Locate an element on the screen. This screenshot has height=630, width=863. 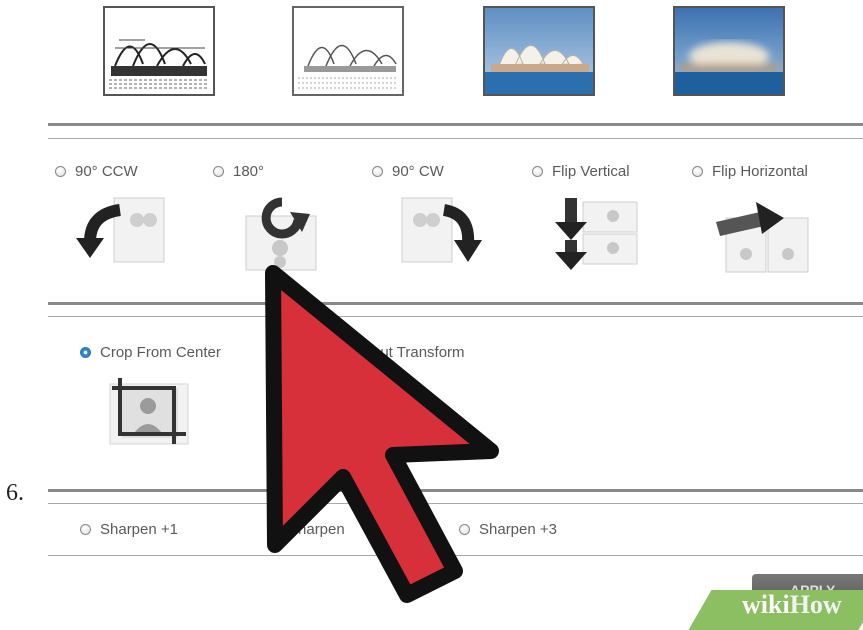
opera-house-sketch-image is located at coordinates (159, 51).